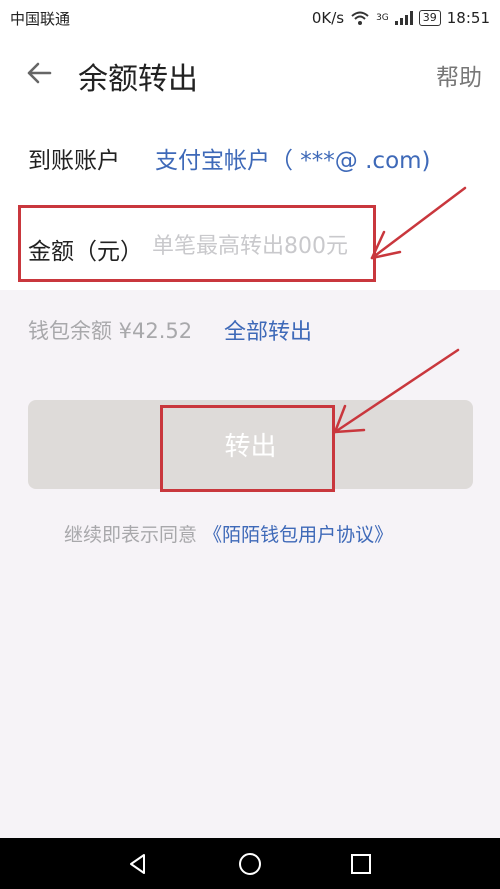 Image resolution: width=500 pixels, height=889 pixels. I want to click on account-value: 支付宝帐户（ ***@ .com), so click(293, 158).